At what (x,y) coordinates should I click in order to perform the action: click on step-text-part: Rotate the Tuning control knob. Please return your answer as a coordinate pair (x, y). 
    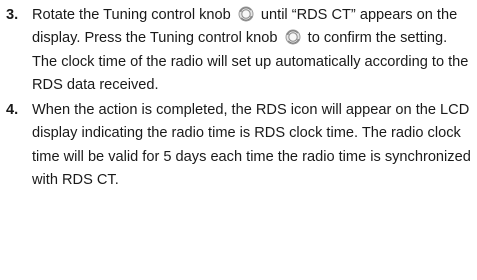
    Looking at the image, I should click on (131, 15).